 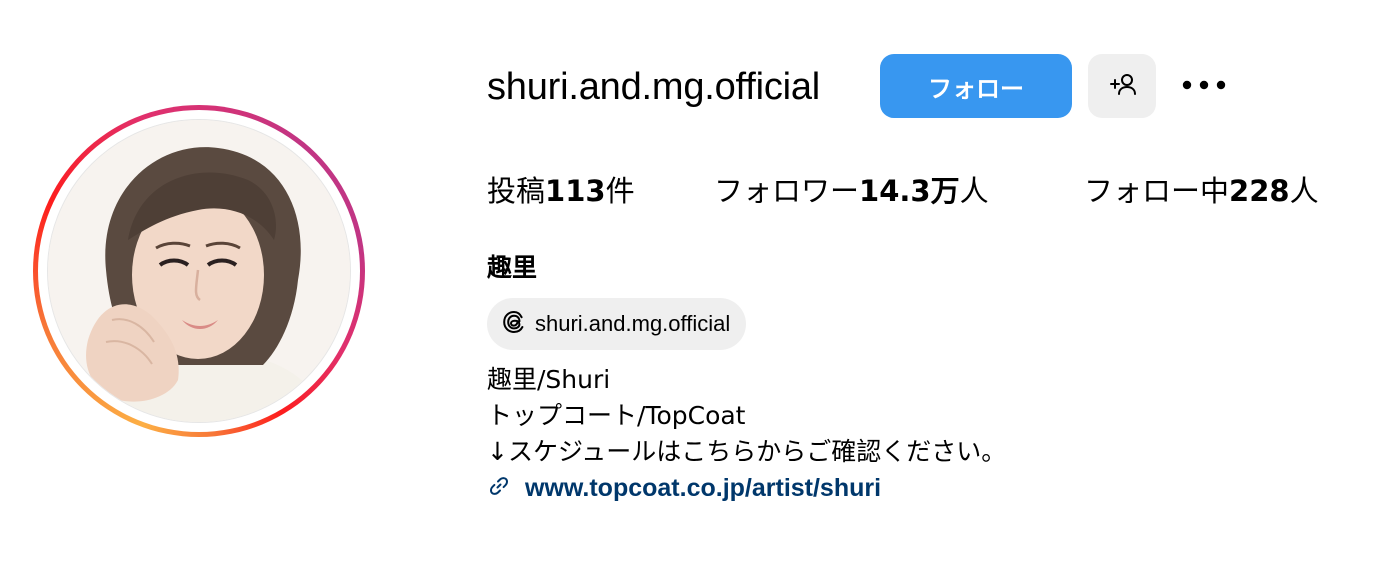 I want to click on story-ring, so click(x=199, y=271).